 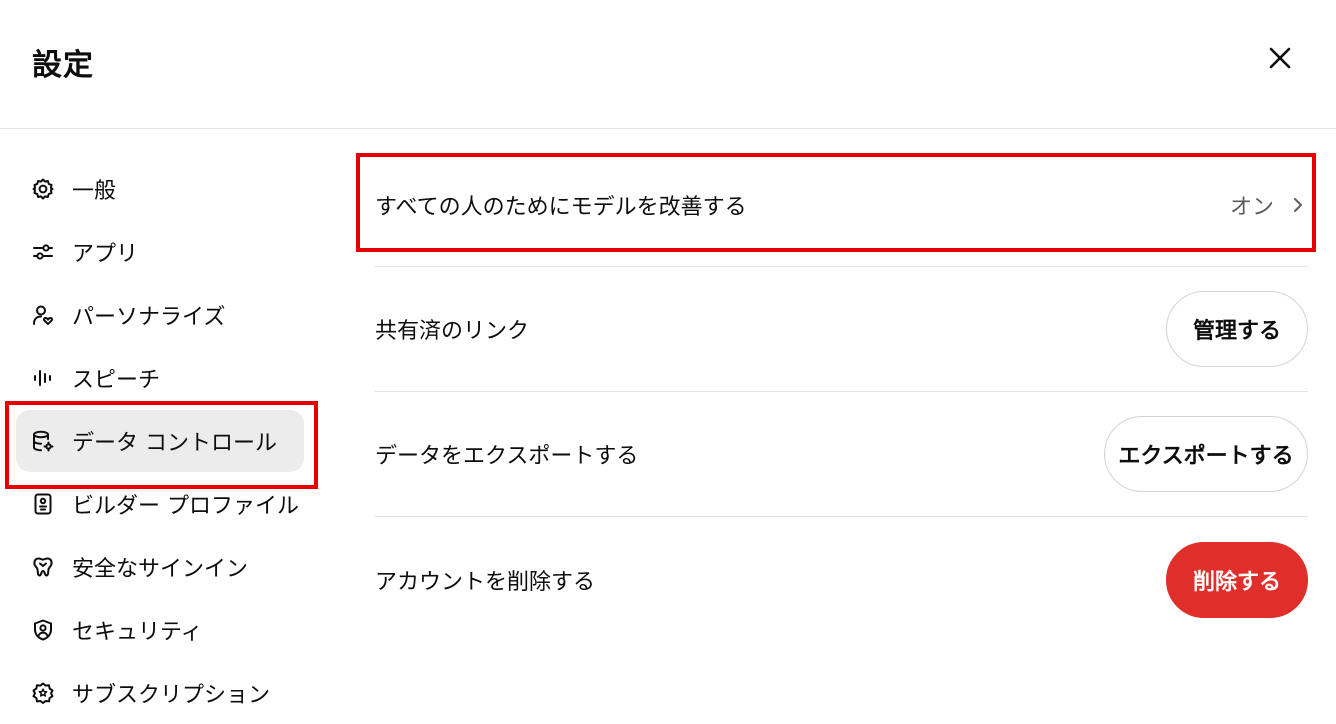 I want to click on sidebar-item-security: セキュリティ, so click(x=160, y=630).